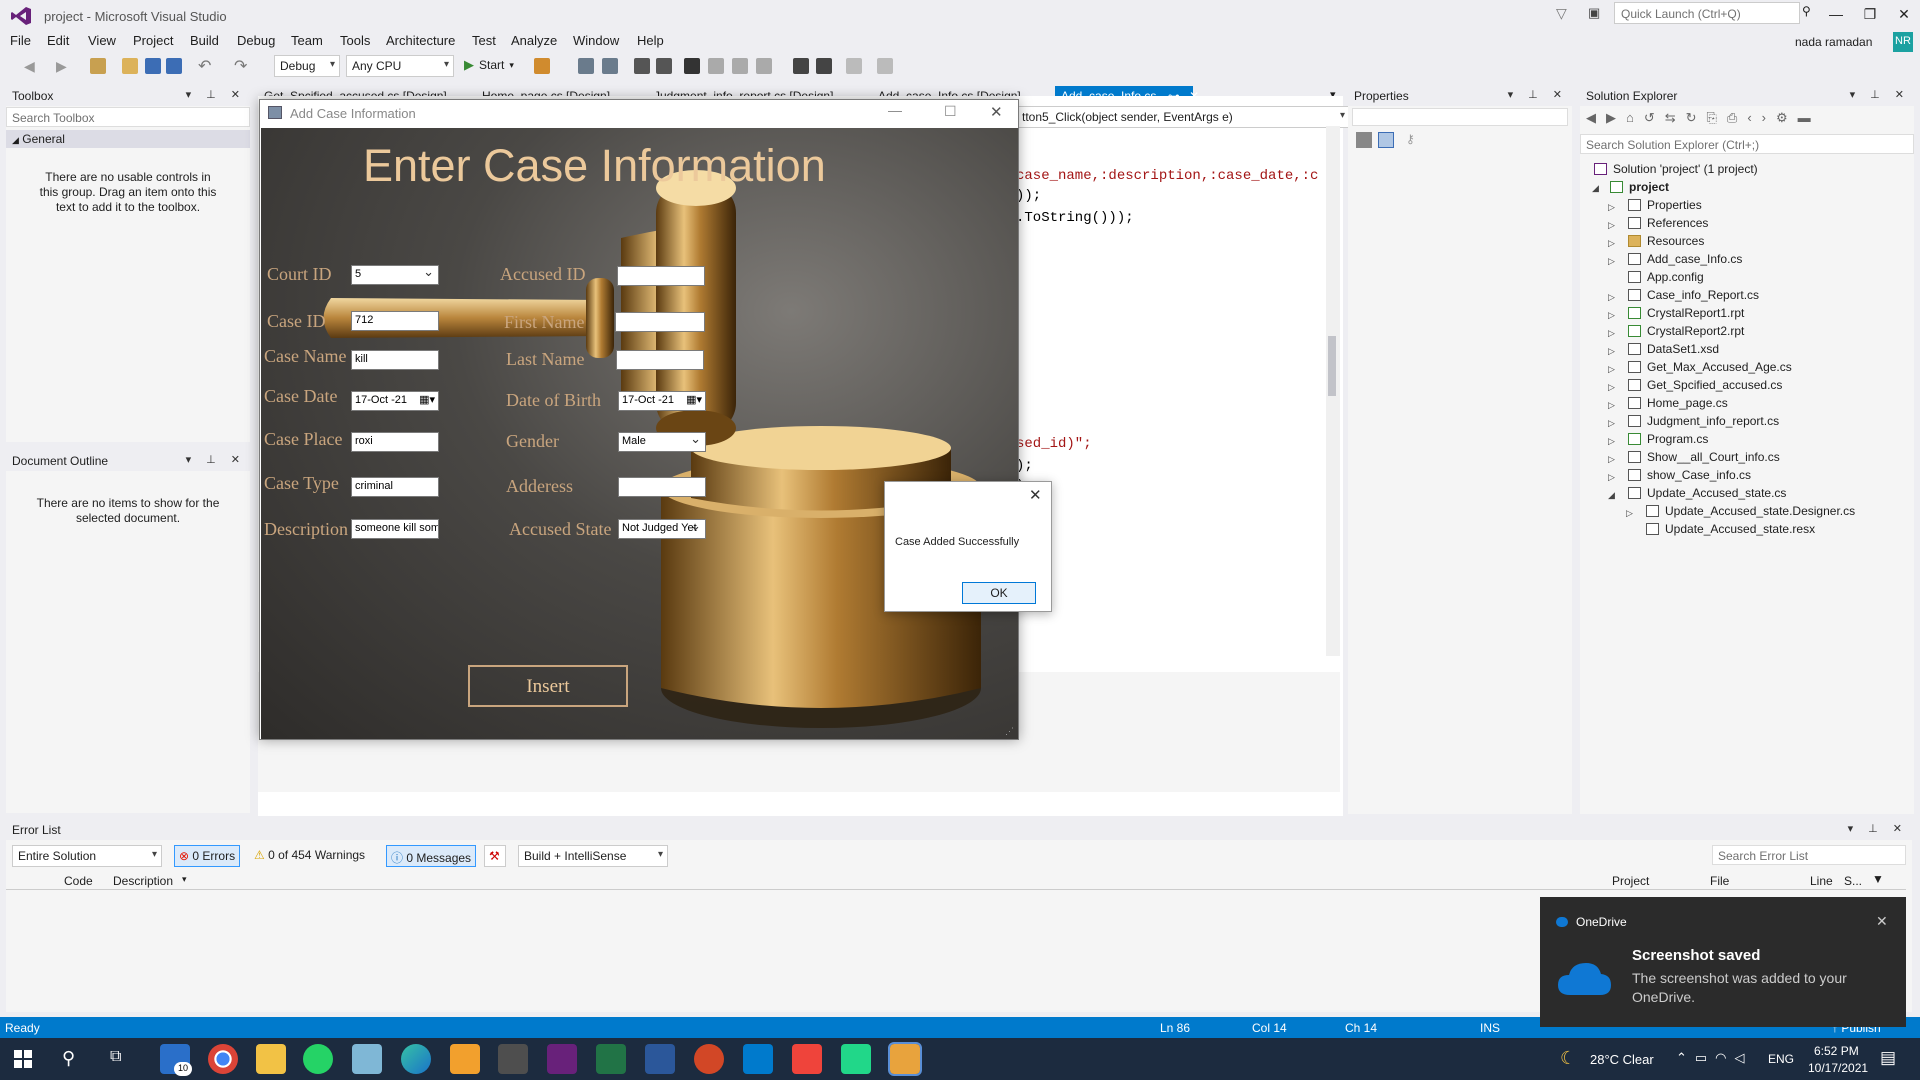 This screenshot has width=1920, height=1080. I want to click on step-into-icon, so click(610, 66).